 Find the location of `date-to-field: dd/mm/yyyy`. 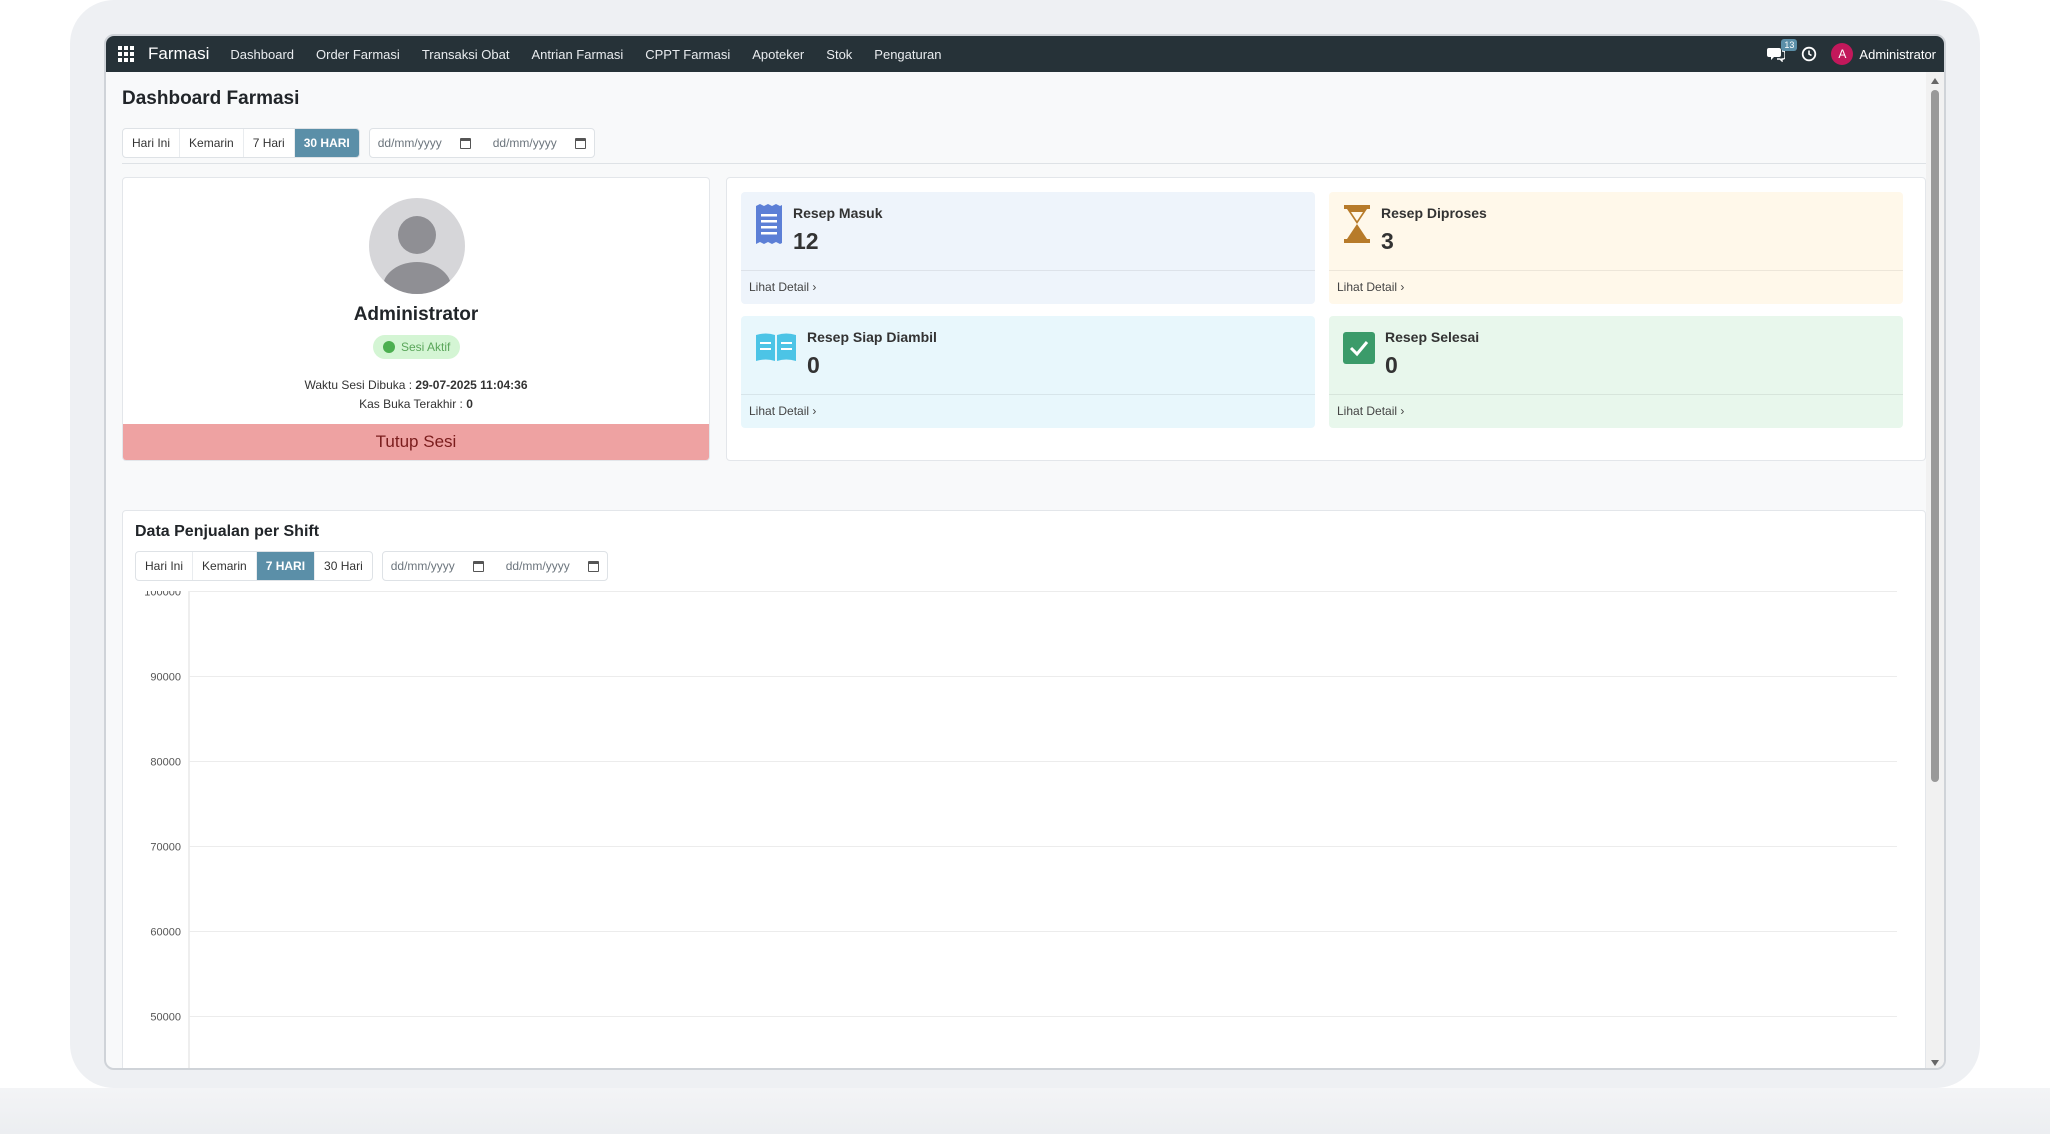

date-to-field: dd/mm/yyyy is located at coordinates (539, 143).